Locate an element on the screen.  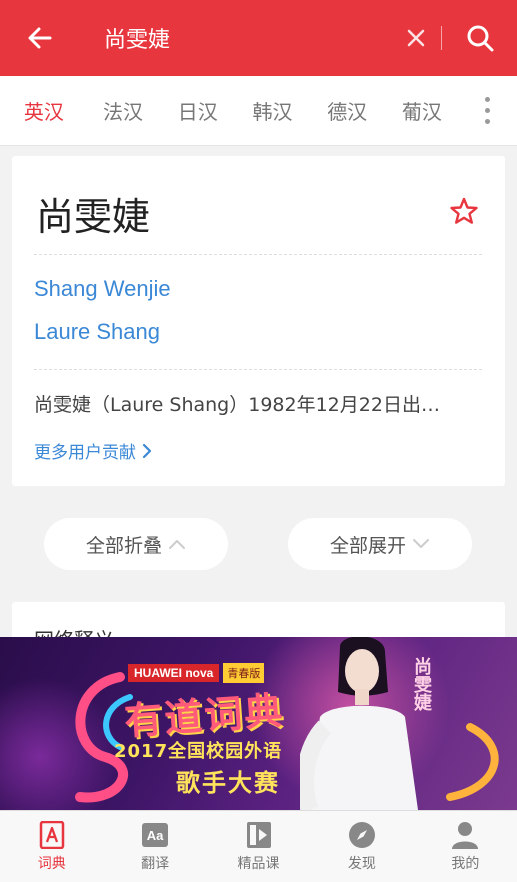
bottom-nav: 词典 Aa 翻译 精品课 发现 我的 is located at coordinates (258, 846).